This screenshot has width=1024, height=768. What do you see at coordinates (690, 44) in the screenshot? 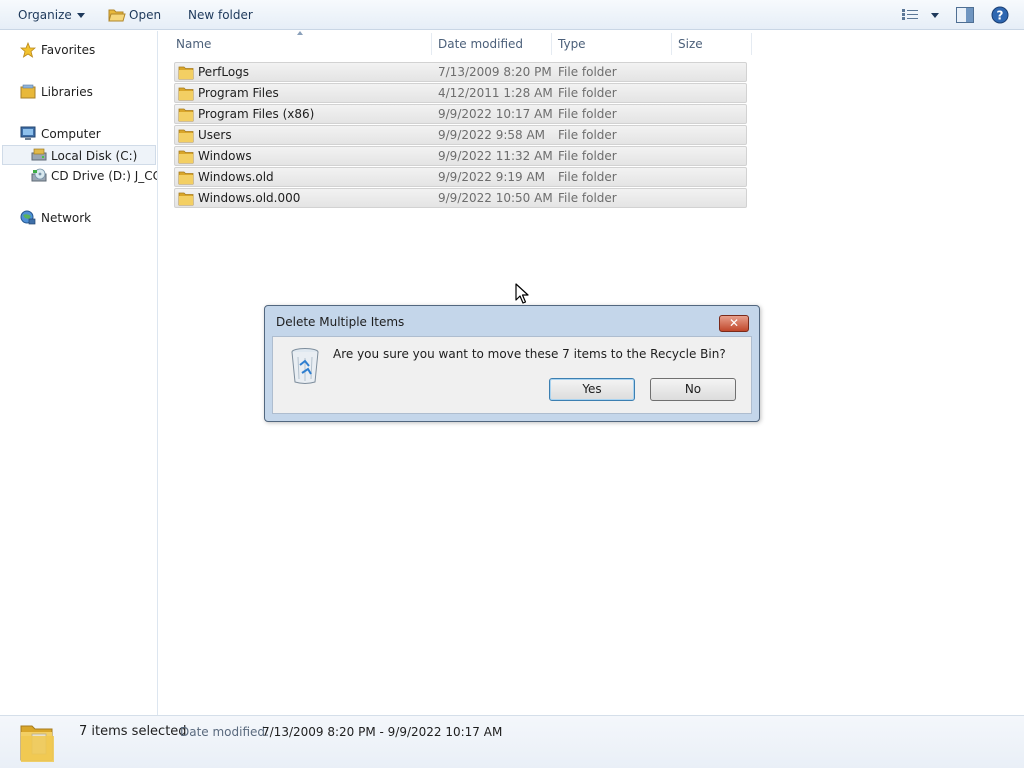
I see `column-size-label: Size` at bounding box center [690, 44].